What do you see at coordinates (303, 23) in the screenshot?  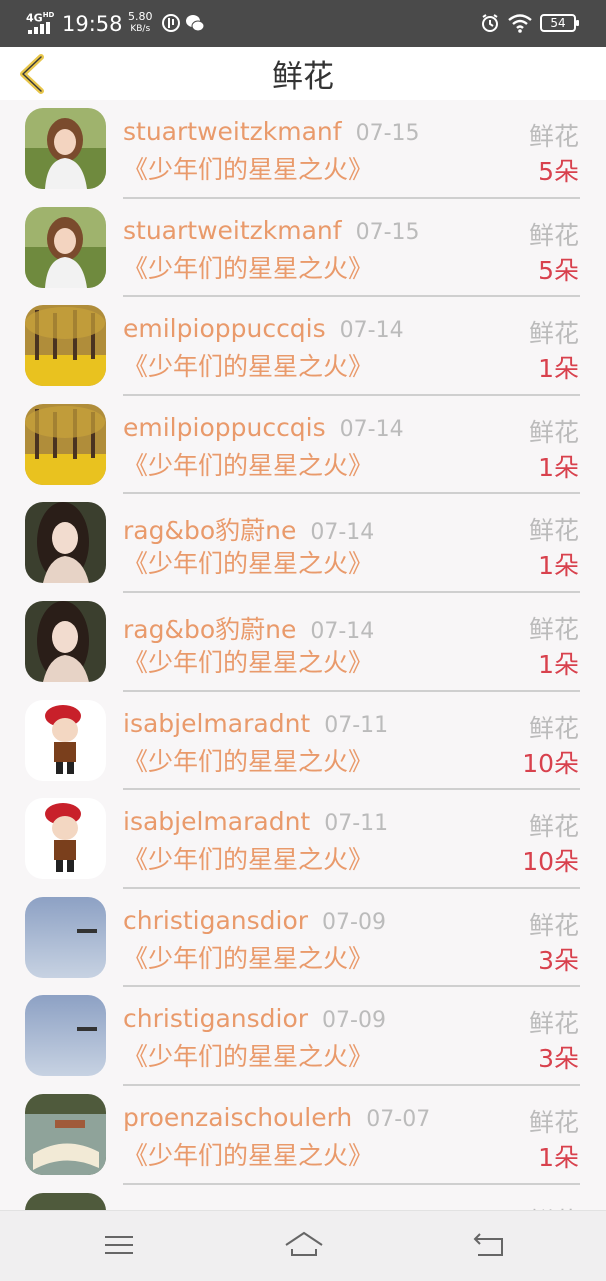 I see `status-bar: 4GHD 19:58 5.80 KB/s 54` at bounding box center [303, 23].